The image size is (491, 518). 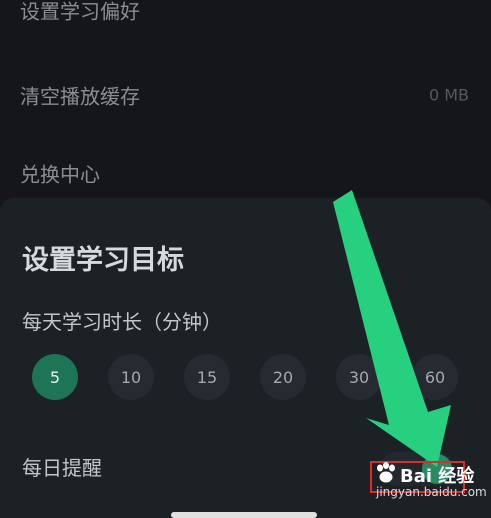 I want to click on settings-item-label: 设置学习偏好, so click(x=80, y=12).